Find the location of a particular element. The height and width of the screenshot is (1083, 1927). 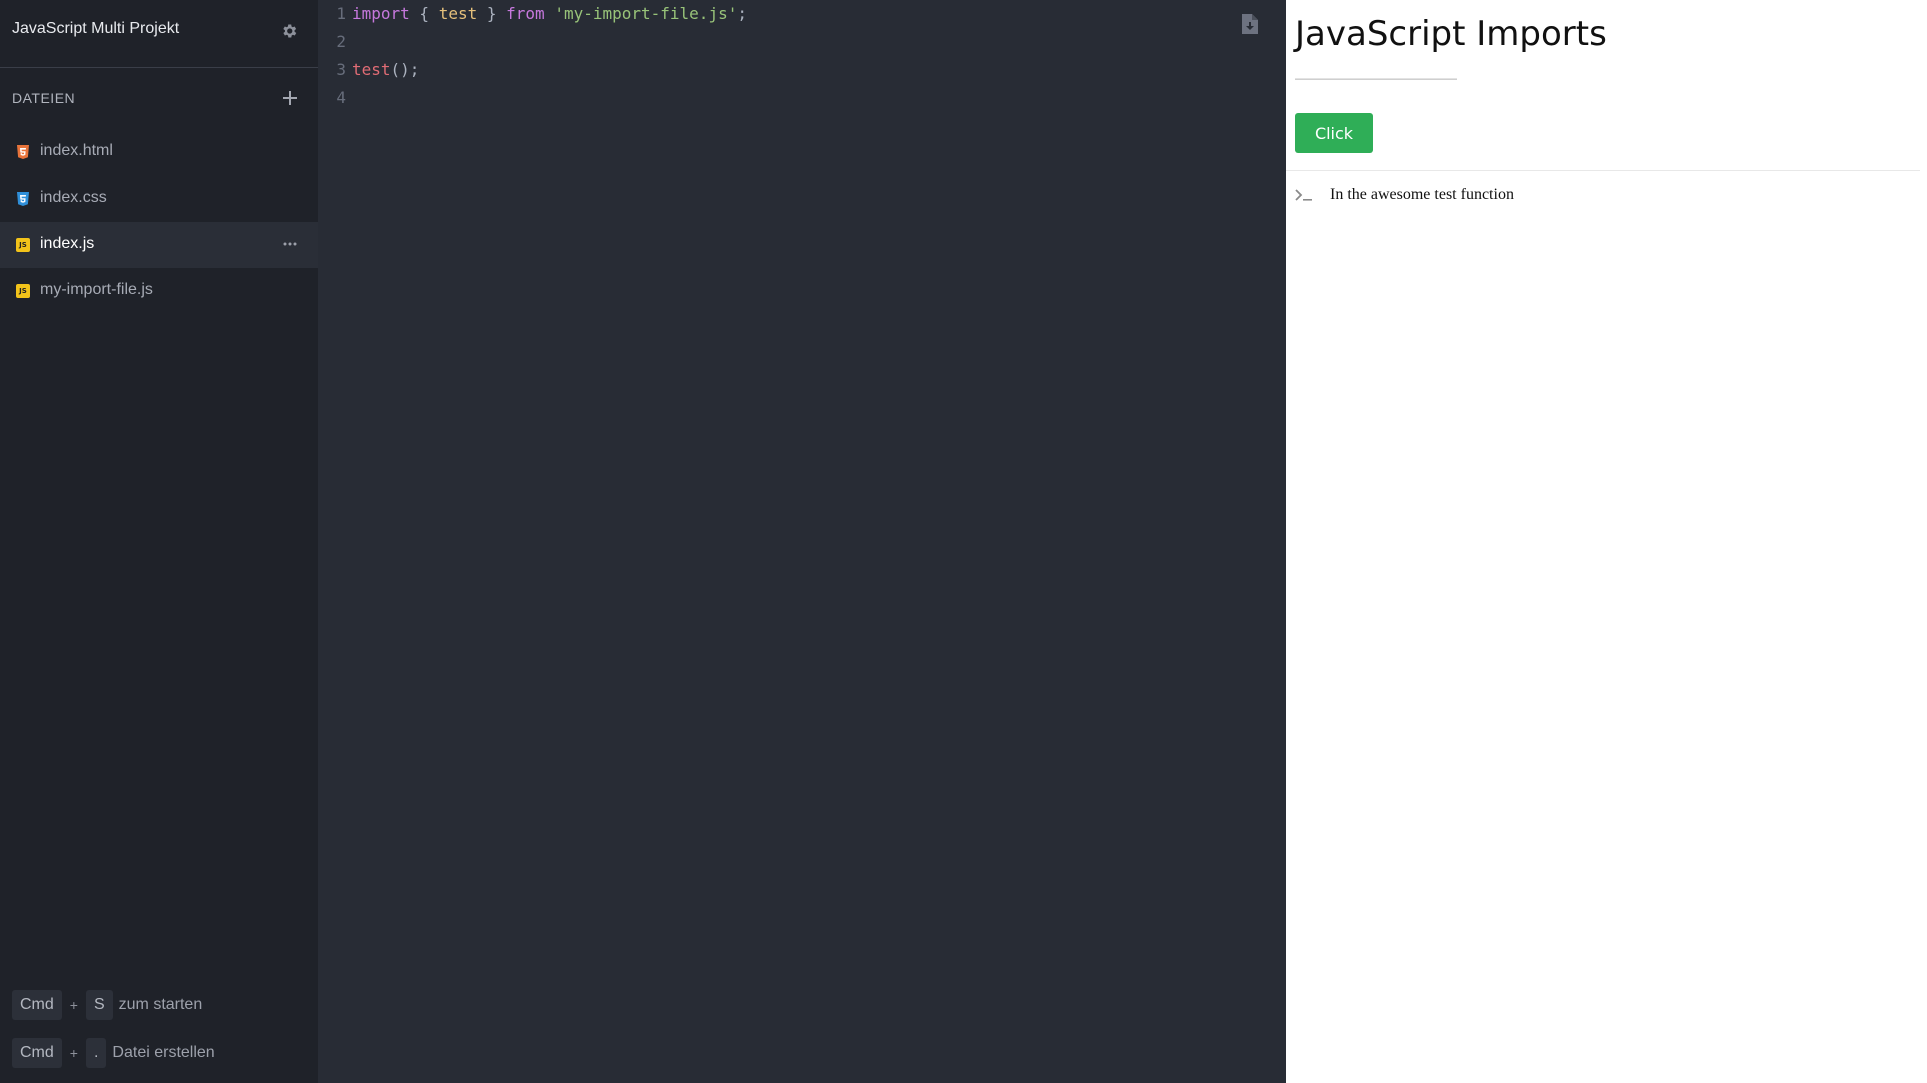

code-line: 4 is located at coordinates (798, 98).